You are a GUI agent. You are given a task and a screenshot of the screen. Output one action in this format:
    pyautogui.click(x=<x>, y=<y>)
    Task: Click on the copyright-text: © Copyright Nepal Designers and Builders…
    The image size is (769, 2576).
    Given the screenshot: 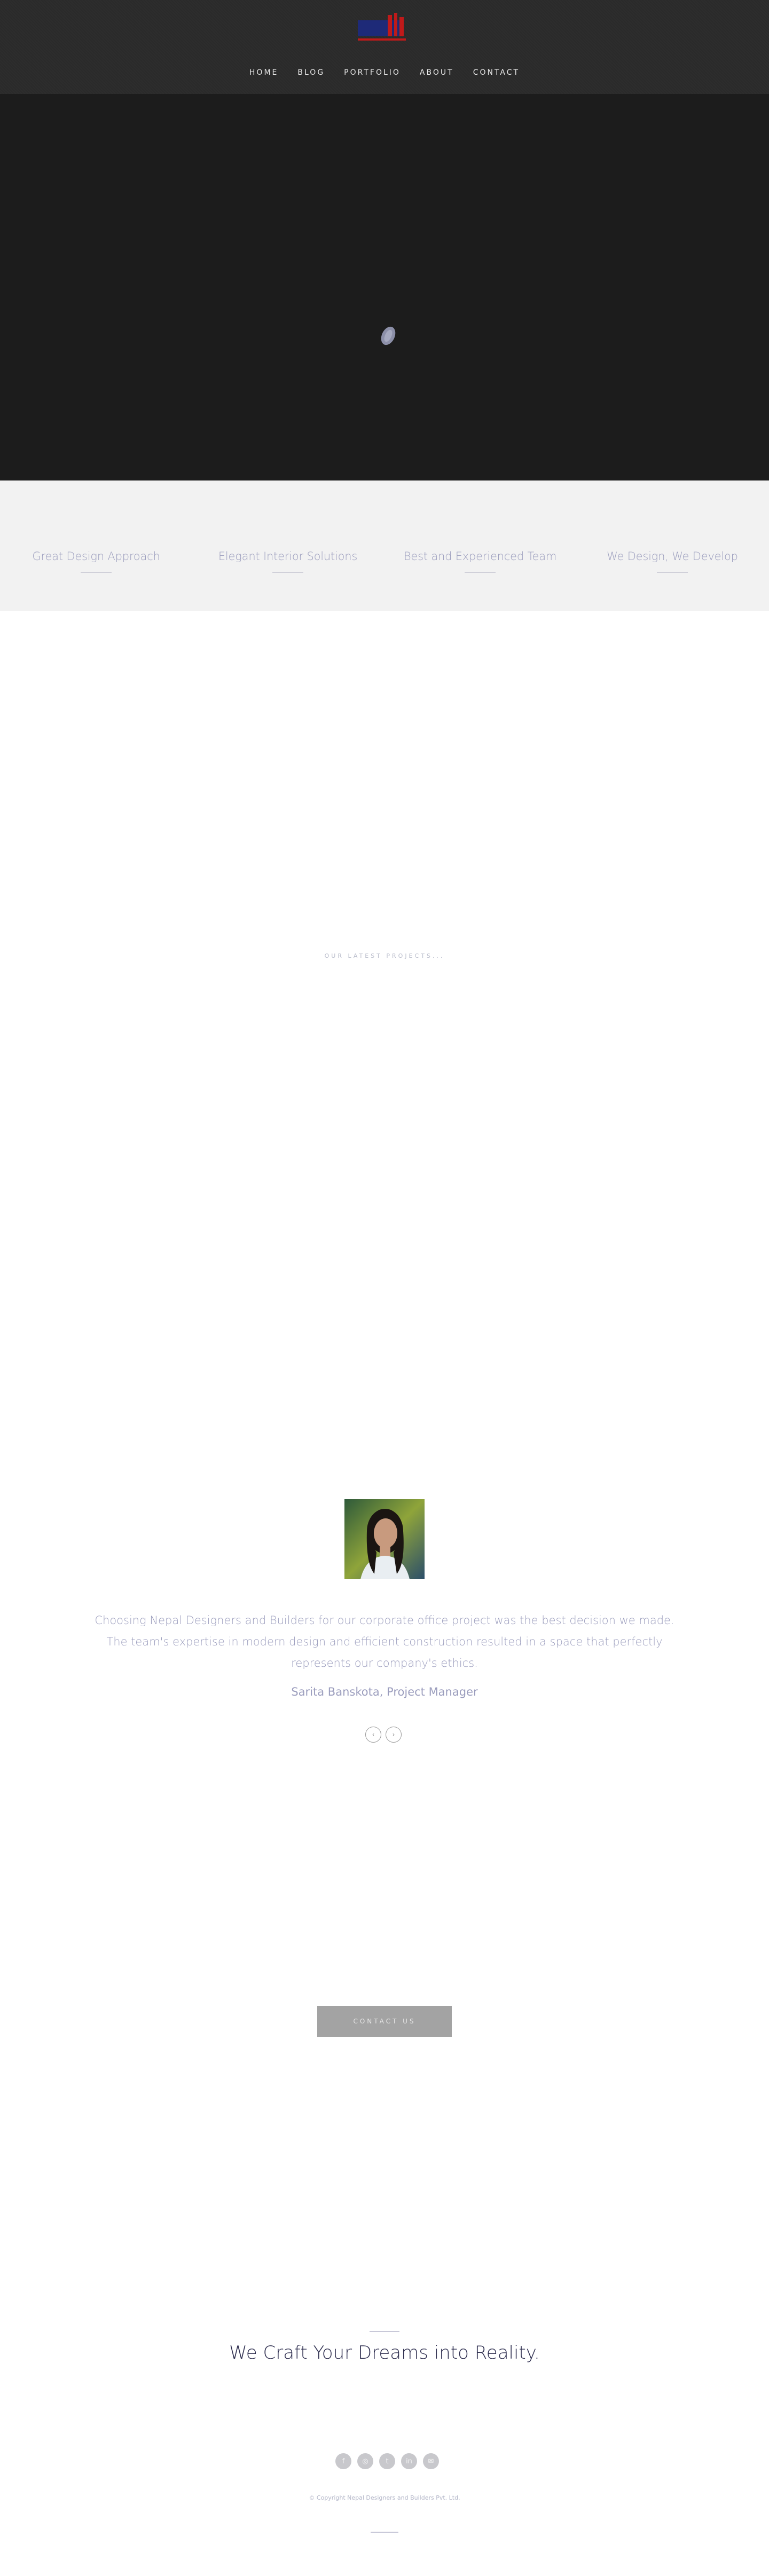 What is the action you would take?
    pyautogui.click(x=384, y=2497)
    